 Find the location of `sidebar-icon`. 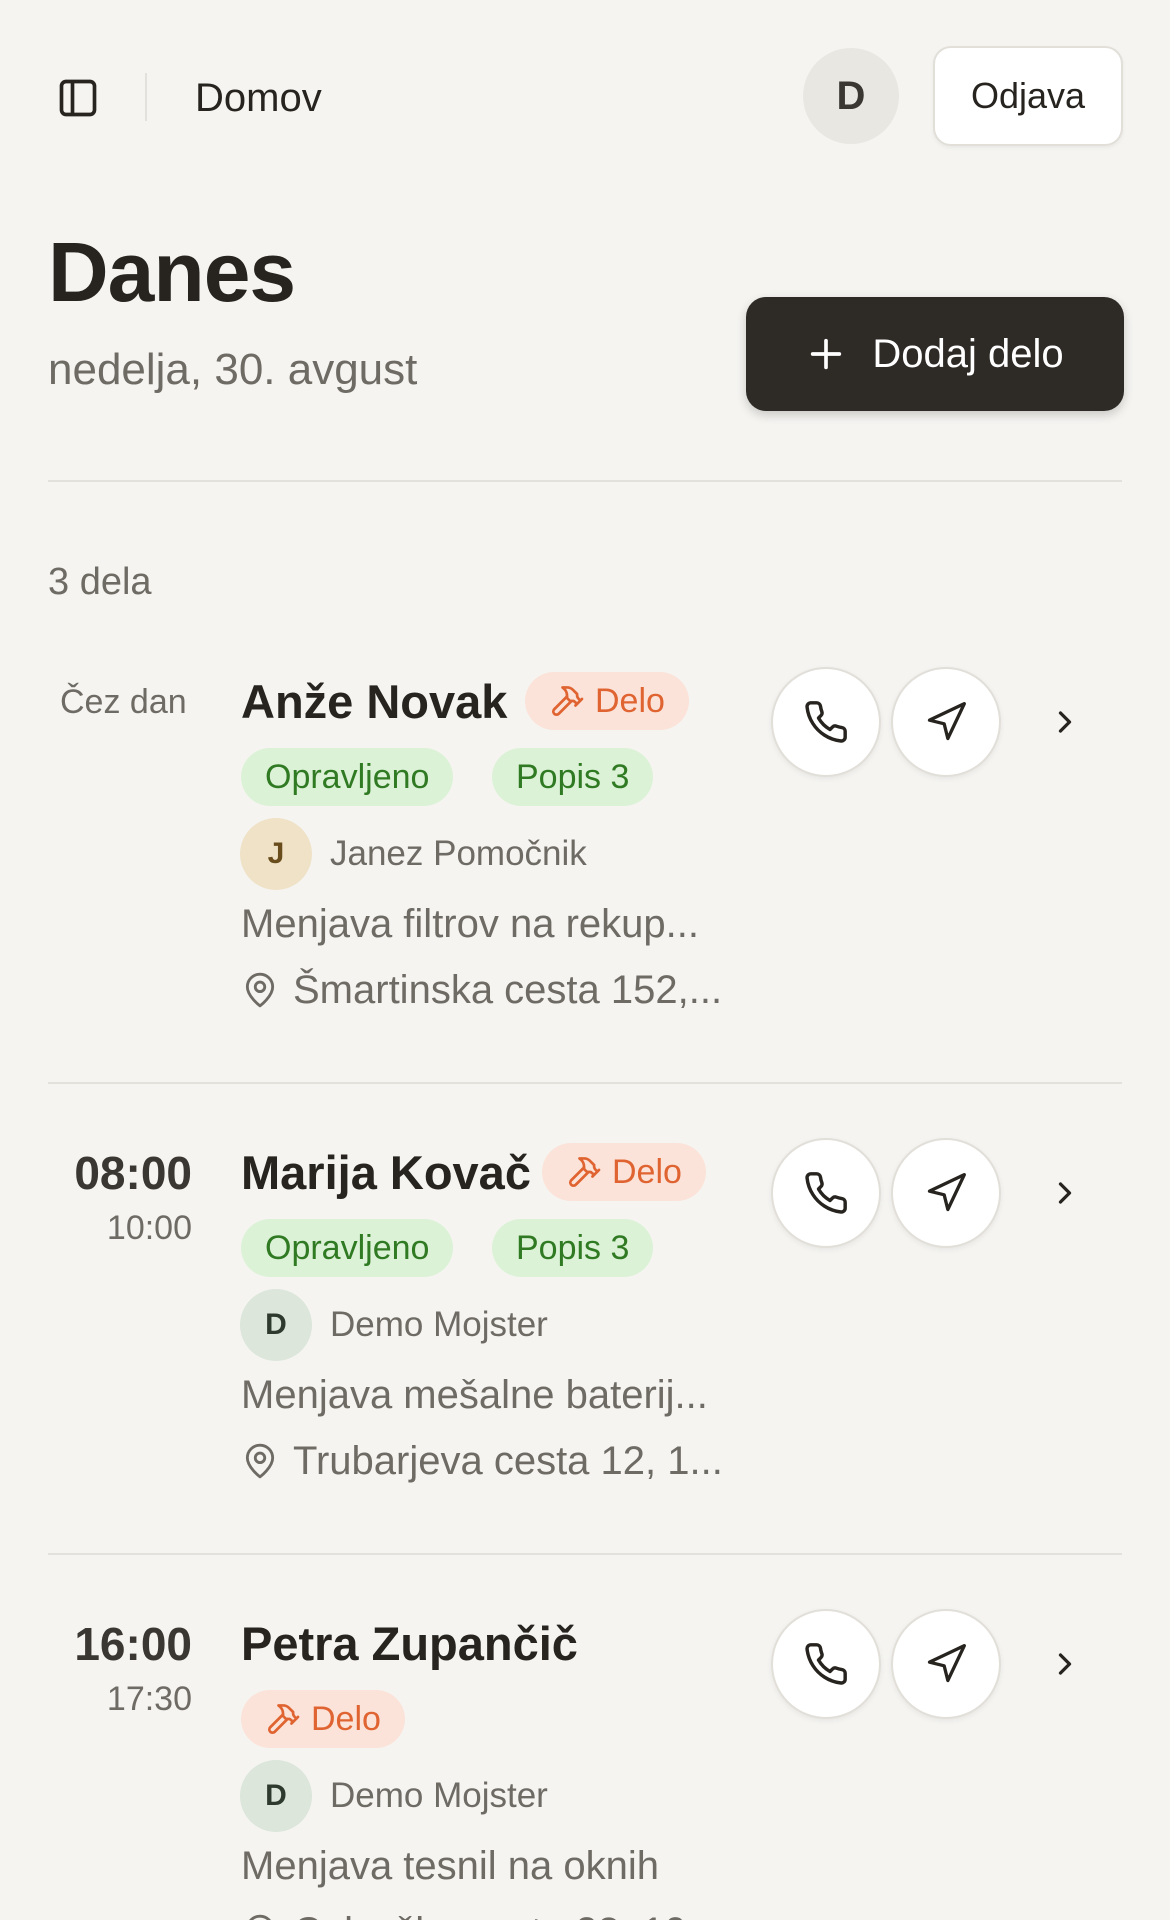

sidebar-icon is located at coordinates (78, 98).